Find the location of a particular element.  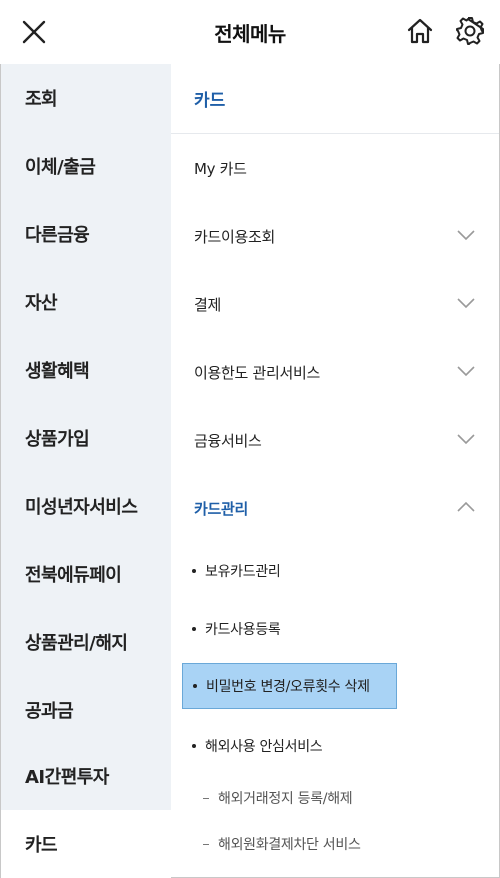

chevron-up-icon is located at coordinates (466, 506).